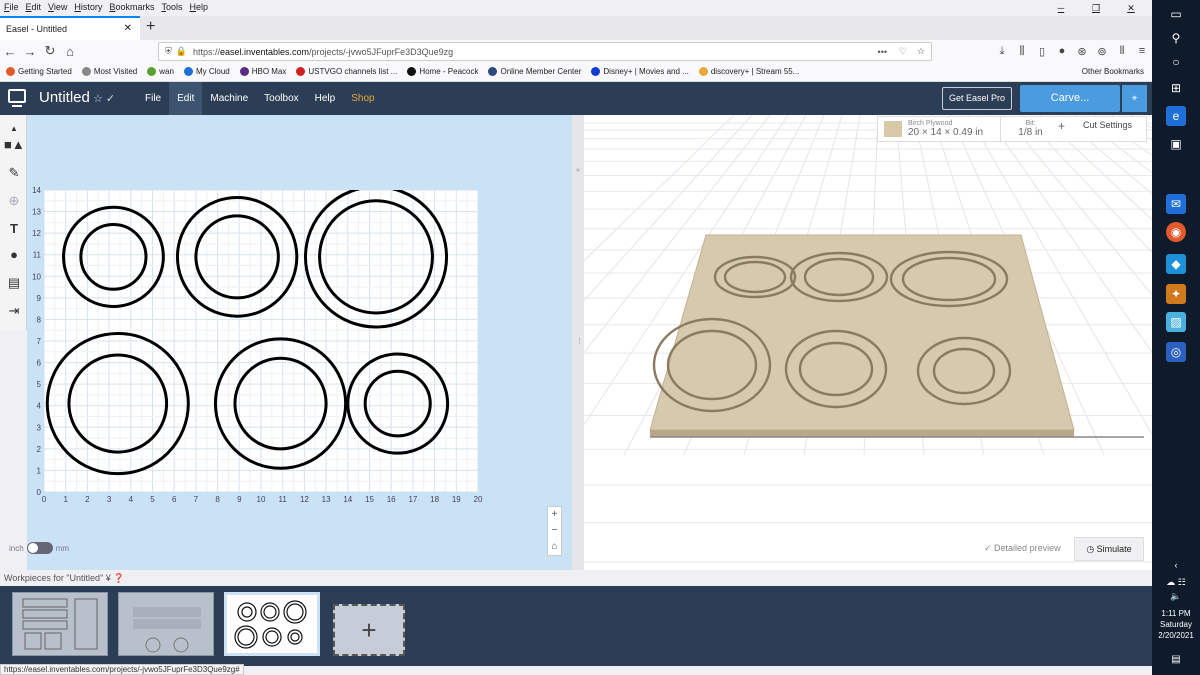 The height and width of the screenshot is (675, 1200). What do you see at coordinates (131, 7) in the screenshot?
I see `menu-bookmarks: Bookmarks` at bounding box center [131, 7].